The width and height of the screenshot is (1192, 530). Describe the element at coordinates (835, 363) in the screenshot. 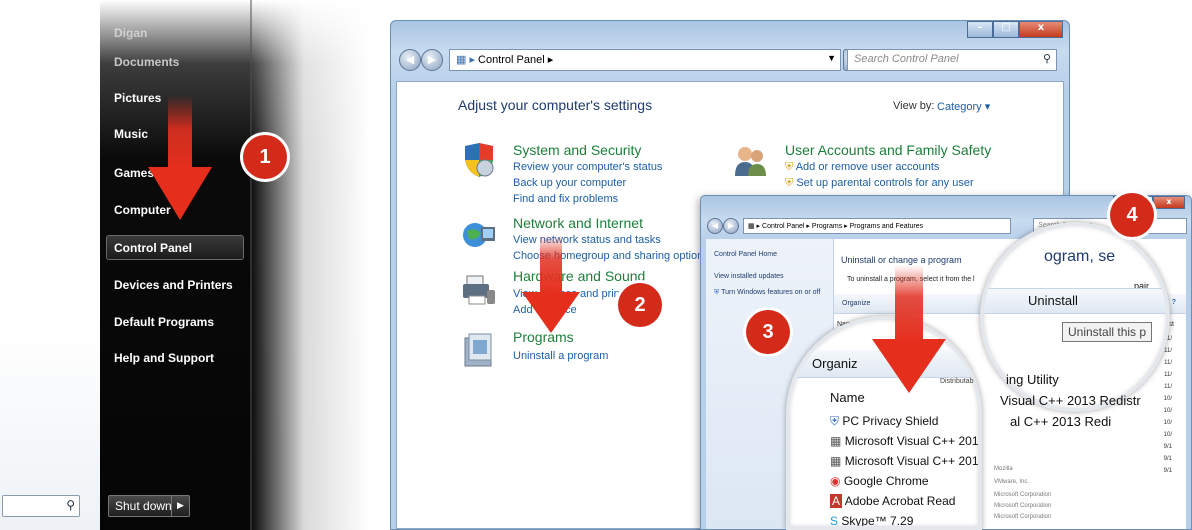

I see `lens-organize: Organiz` at that location.